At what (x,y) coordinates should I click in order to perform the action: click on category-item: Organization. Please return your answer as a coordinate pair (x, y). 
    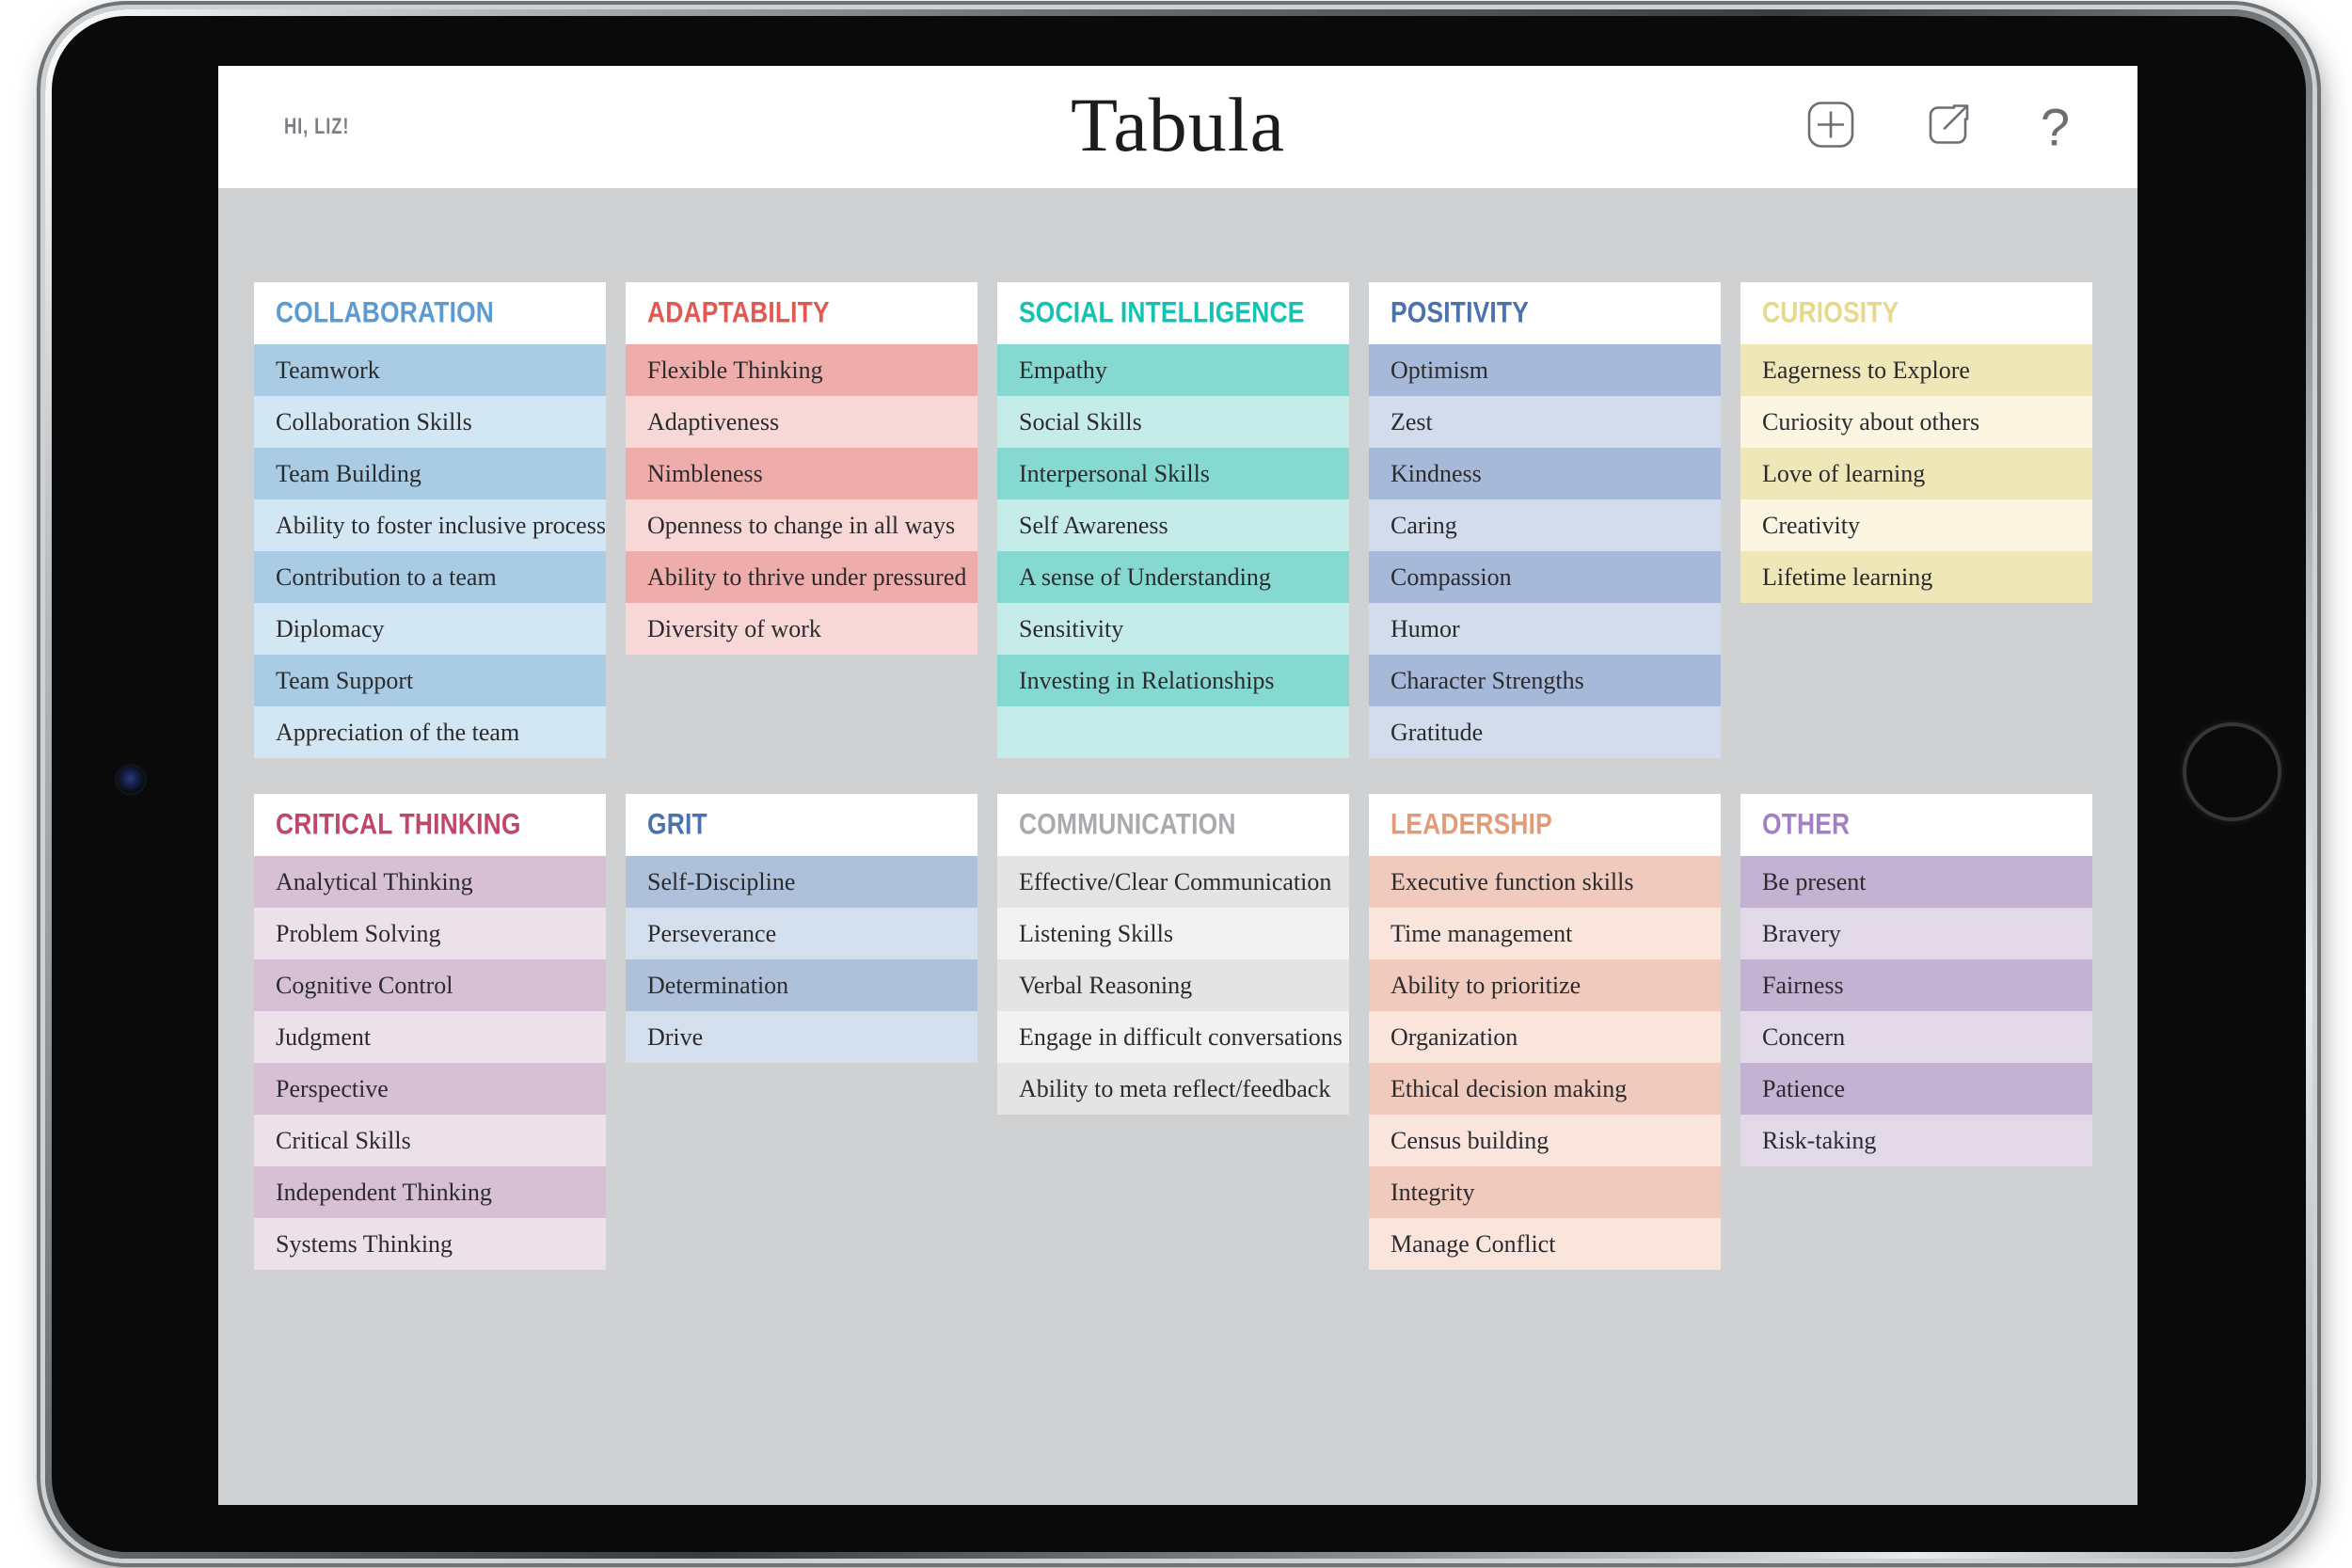
    Looking at the image, I should click on (1545, 1037).